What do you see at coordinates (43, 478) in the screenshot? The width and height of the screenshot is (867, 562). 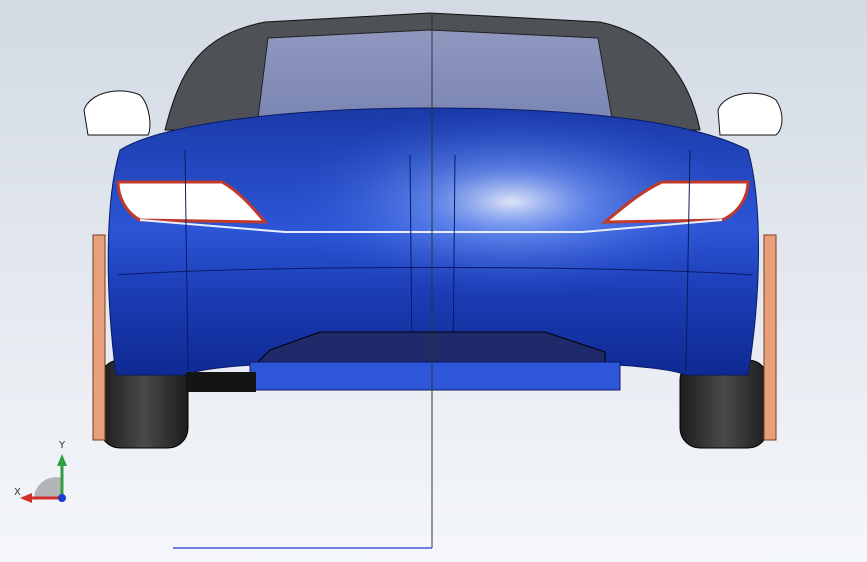 I see `triad-icon` at bounding box center [43, 478].